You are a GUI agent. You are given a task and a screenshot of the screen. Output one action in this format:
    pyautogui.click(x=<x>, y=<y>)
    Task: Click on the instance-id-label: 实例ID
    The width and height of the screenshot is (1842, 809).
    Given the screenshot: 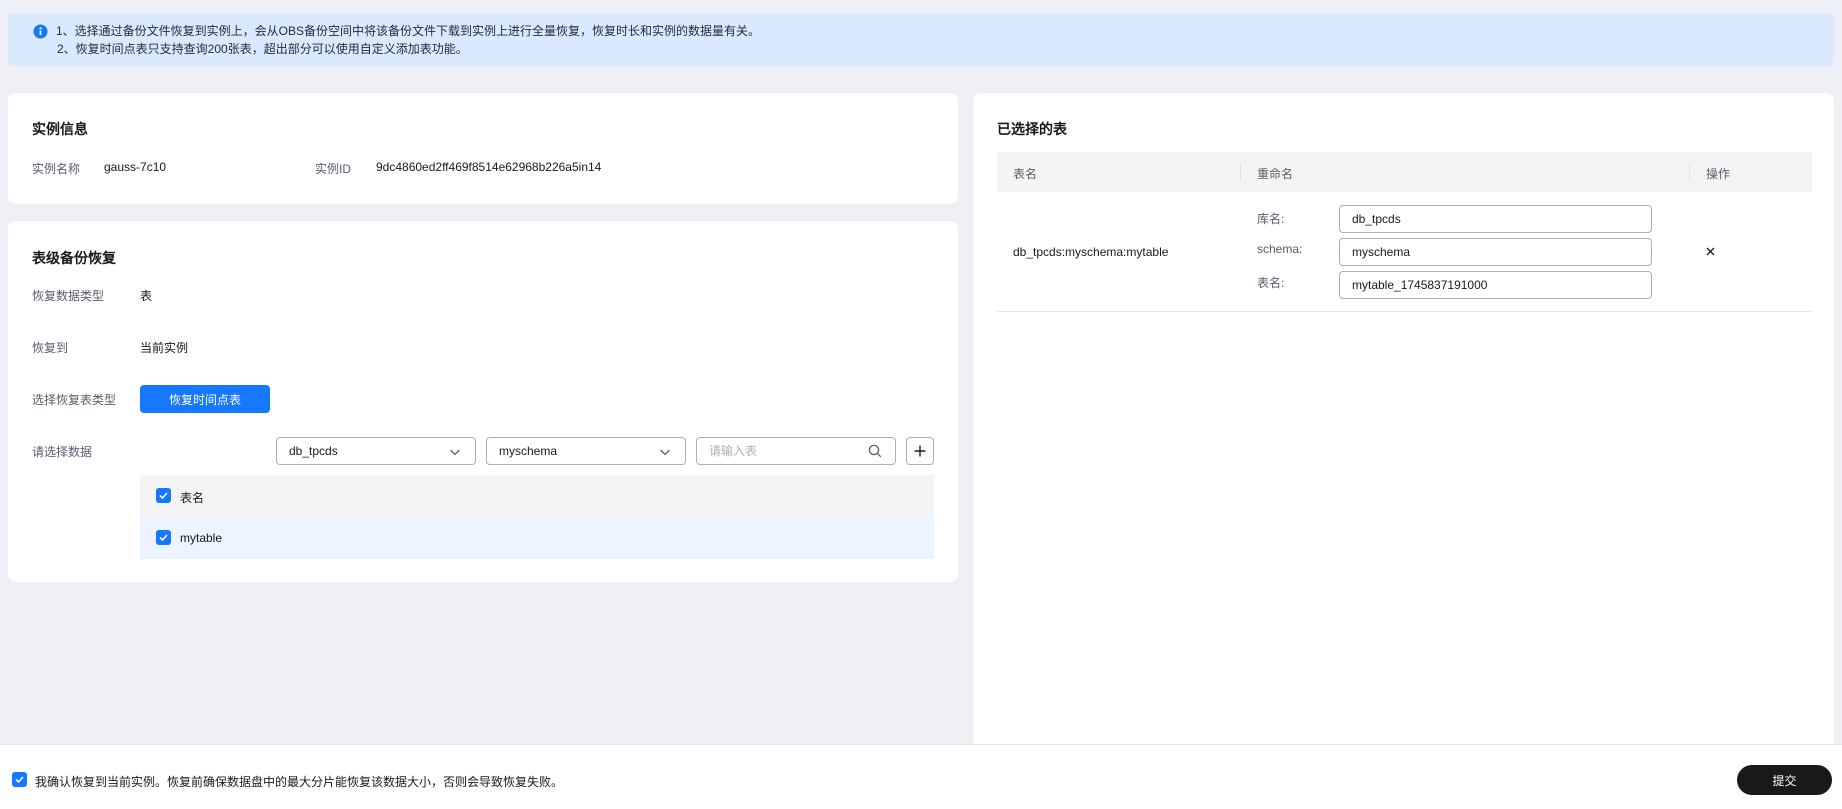 What is the action you would take?
    pyautogui.click(x=333, y=169)
    